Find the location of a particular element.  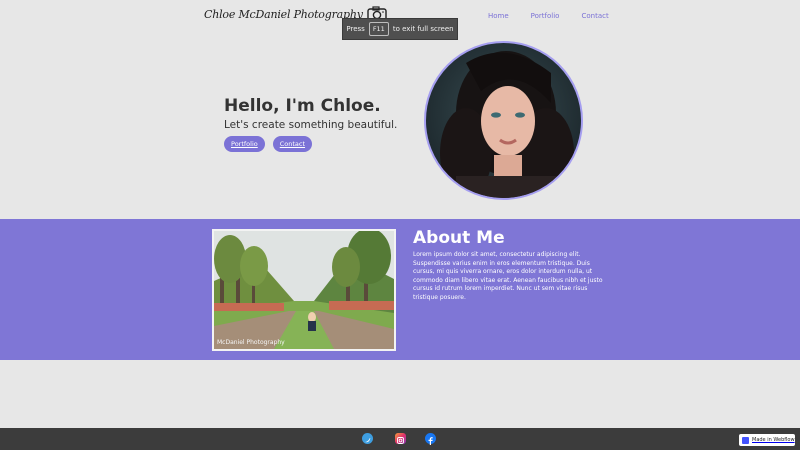

about-photo: McDaniel Photography is located at coordinates (304, 290).